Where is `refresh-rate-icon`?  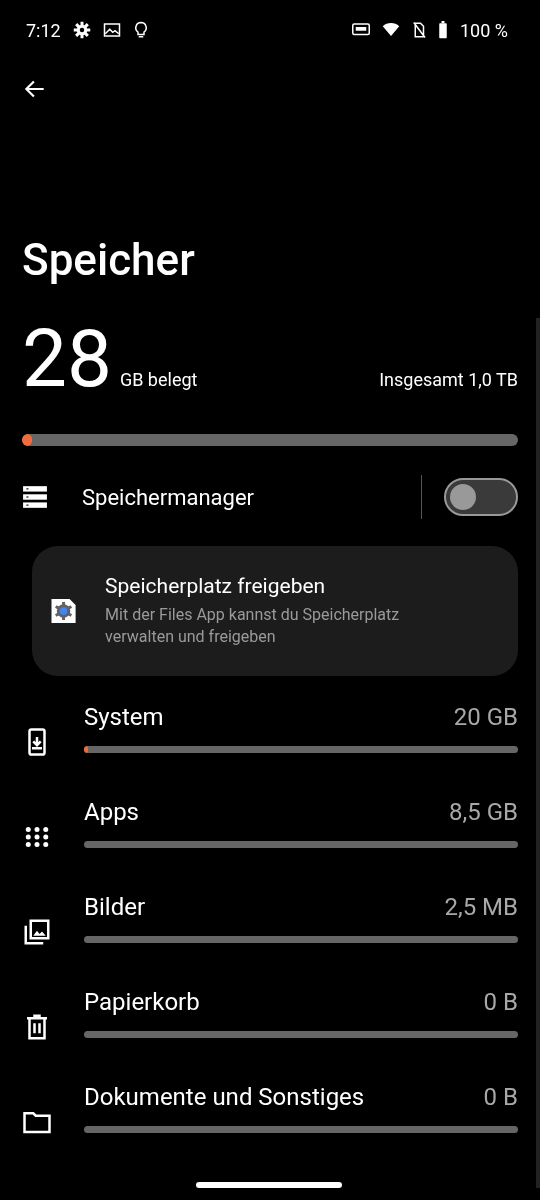
refresh-rate-icon is located at coordinates (361, 30).